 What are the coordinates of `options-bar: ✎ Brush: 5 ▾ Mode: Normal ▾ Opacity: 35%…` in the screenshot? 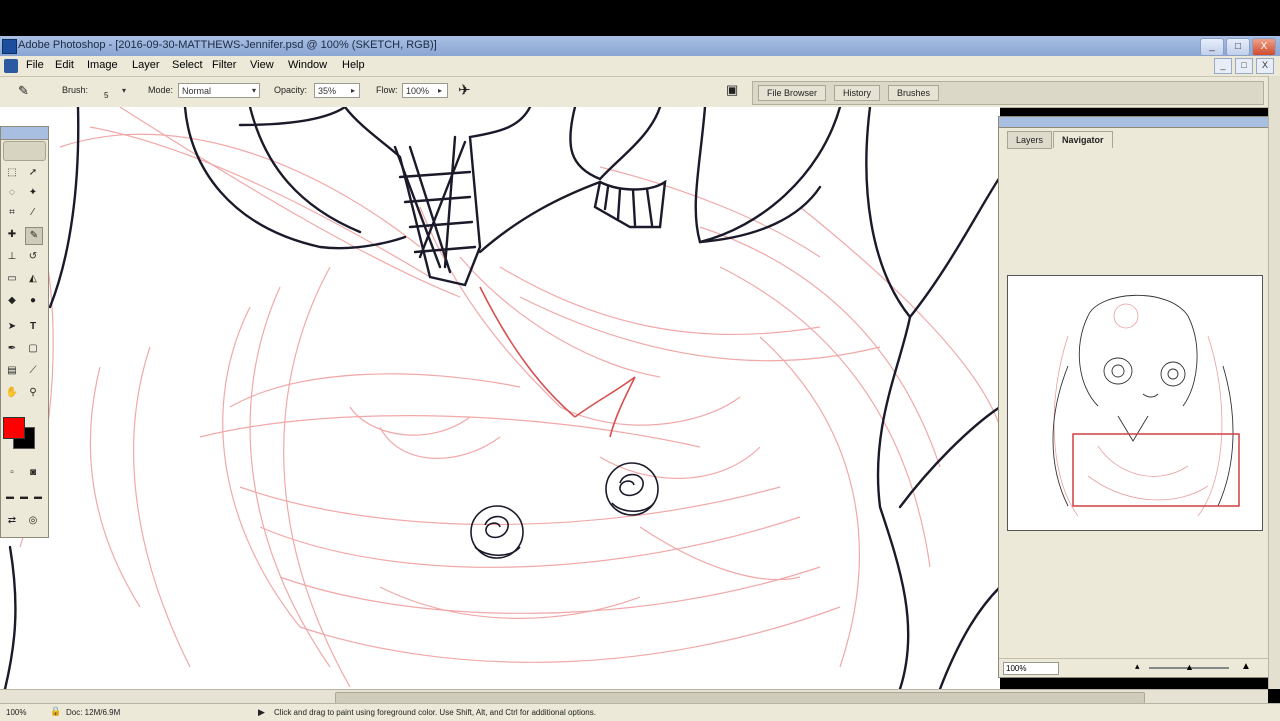 It's located at (640, 92).